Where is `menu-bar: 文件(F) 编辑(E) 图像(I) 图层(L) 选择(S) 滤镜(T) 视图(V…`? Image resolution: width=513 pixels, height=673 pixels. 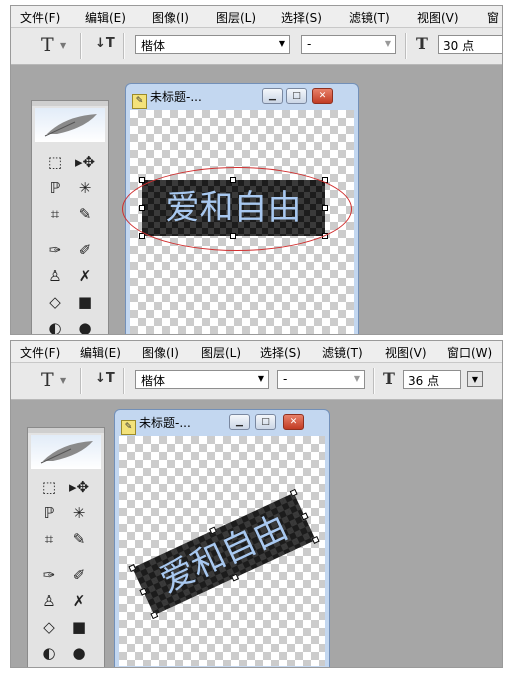 menu-bar: 文件(F) 编辑(E) 图像(I) 图层(L) 选择(S) 滤镜(T) 视图(V… is located at coordinates (256, 352).